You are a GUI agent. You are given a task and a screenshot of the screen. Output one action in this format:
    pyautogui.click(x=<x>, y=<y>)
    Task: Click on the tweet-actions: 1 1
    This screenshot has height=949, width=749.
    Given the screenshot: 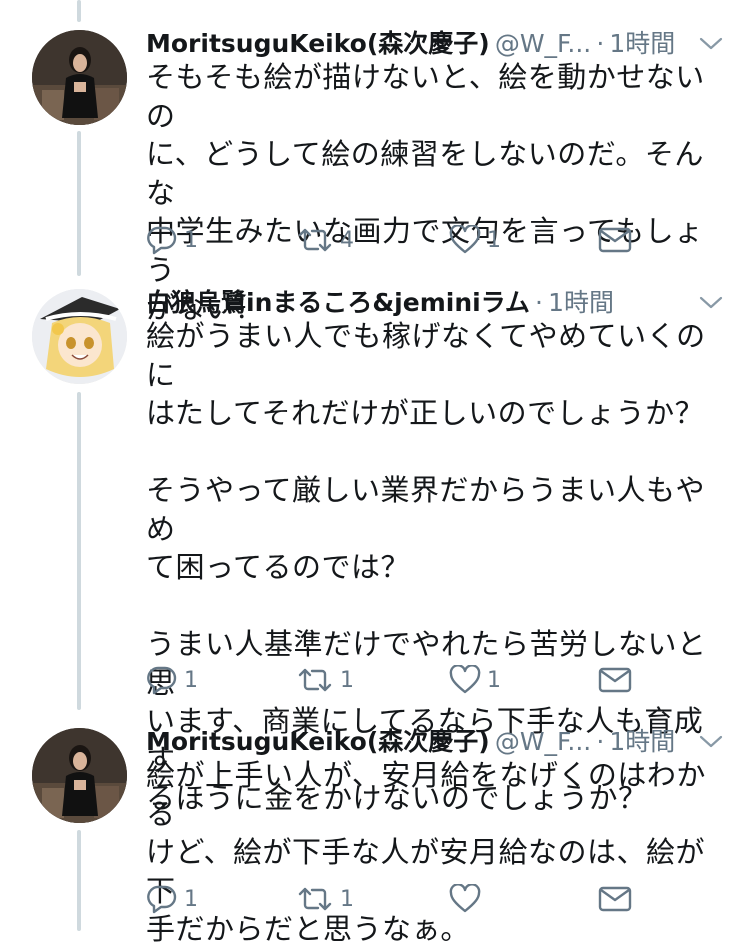 What is the action you would take?
    pyautogui.click(x=396, y=899)
    